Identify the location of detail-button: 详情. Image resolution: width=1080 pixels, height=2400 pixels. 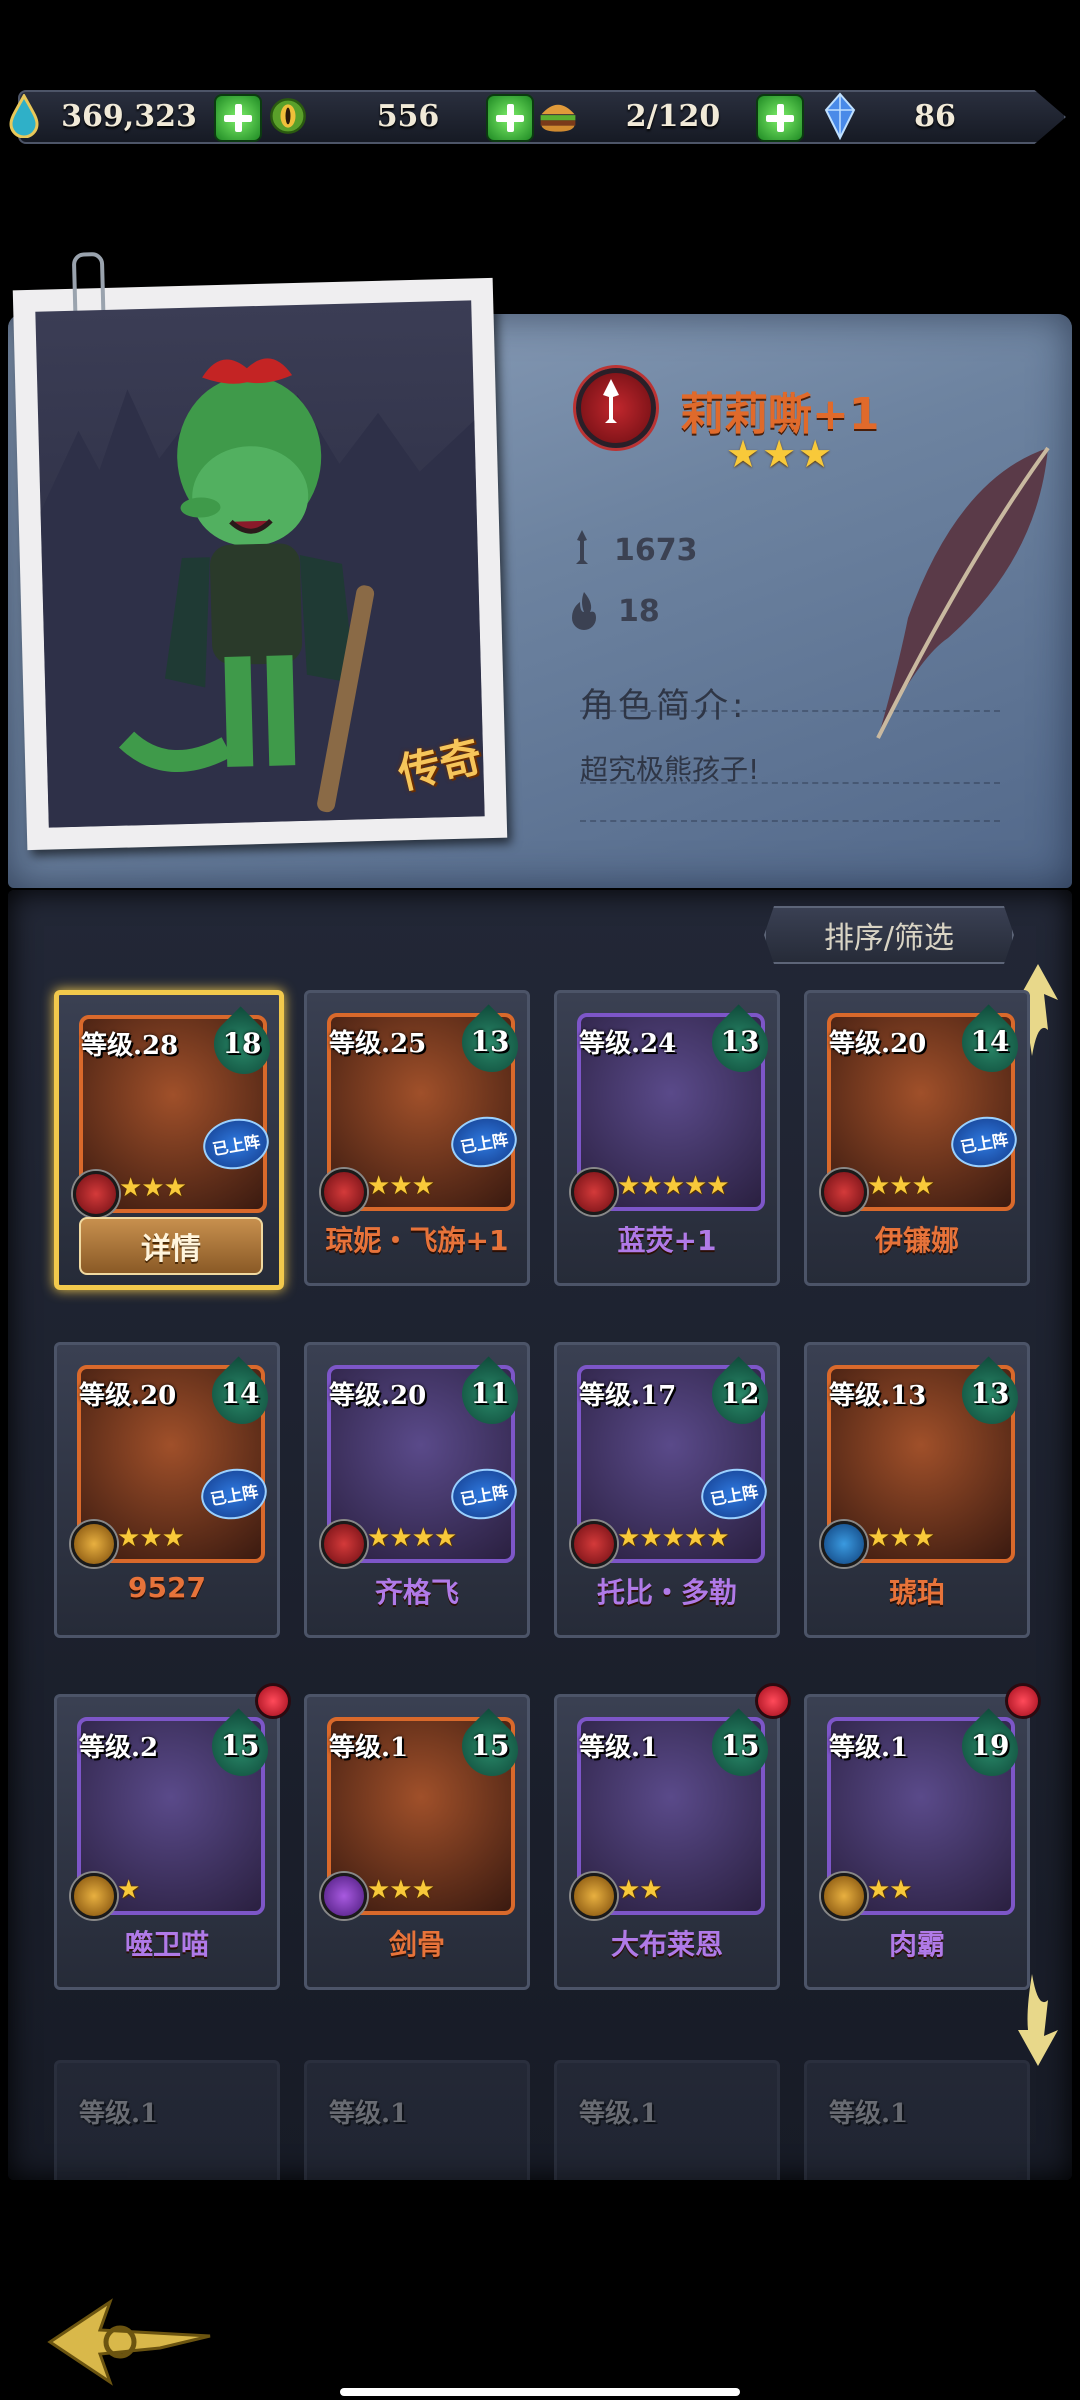
(171, 1246).